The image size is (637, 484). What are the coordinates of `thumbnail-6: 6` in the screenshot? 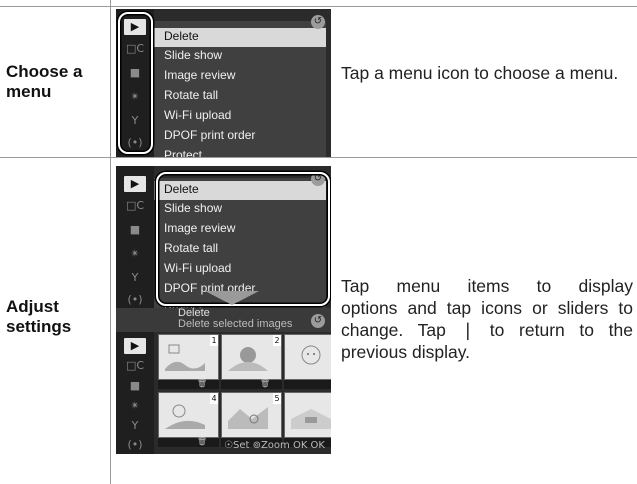 It's located at (307, 415).